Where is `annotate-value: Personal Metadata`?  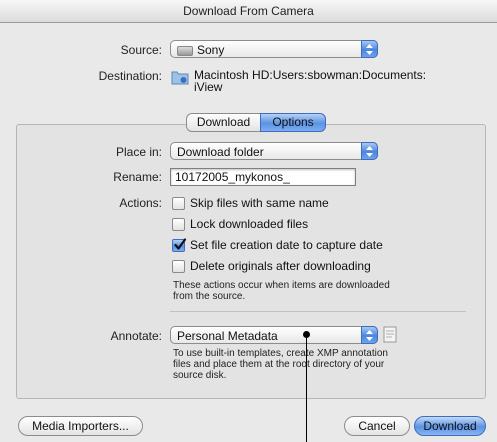
annotate-value: Personal Metadata is located at coordinates (227, 336).